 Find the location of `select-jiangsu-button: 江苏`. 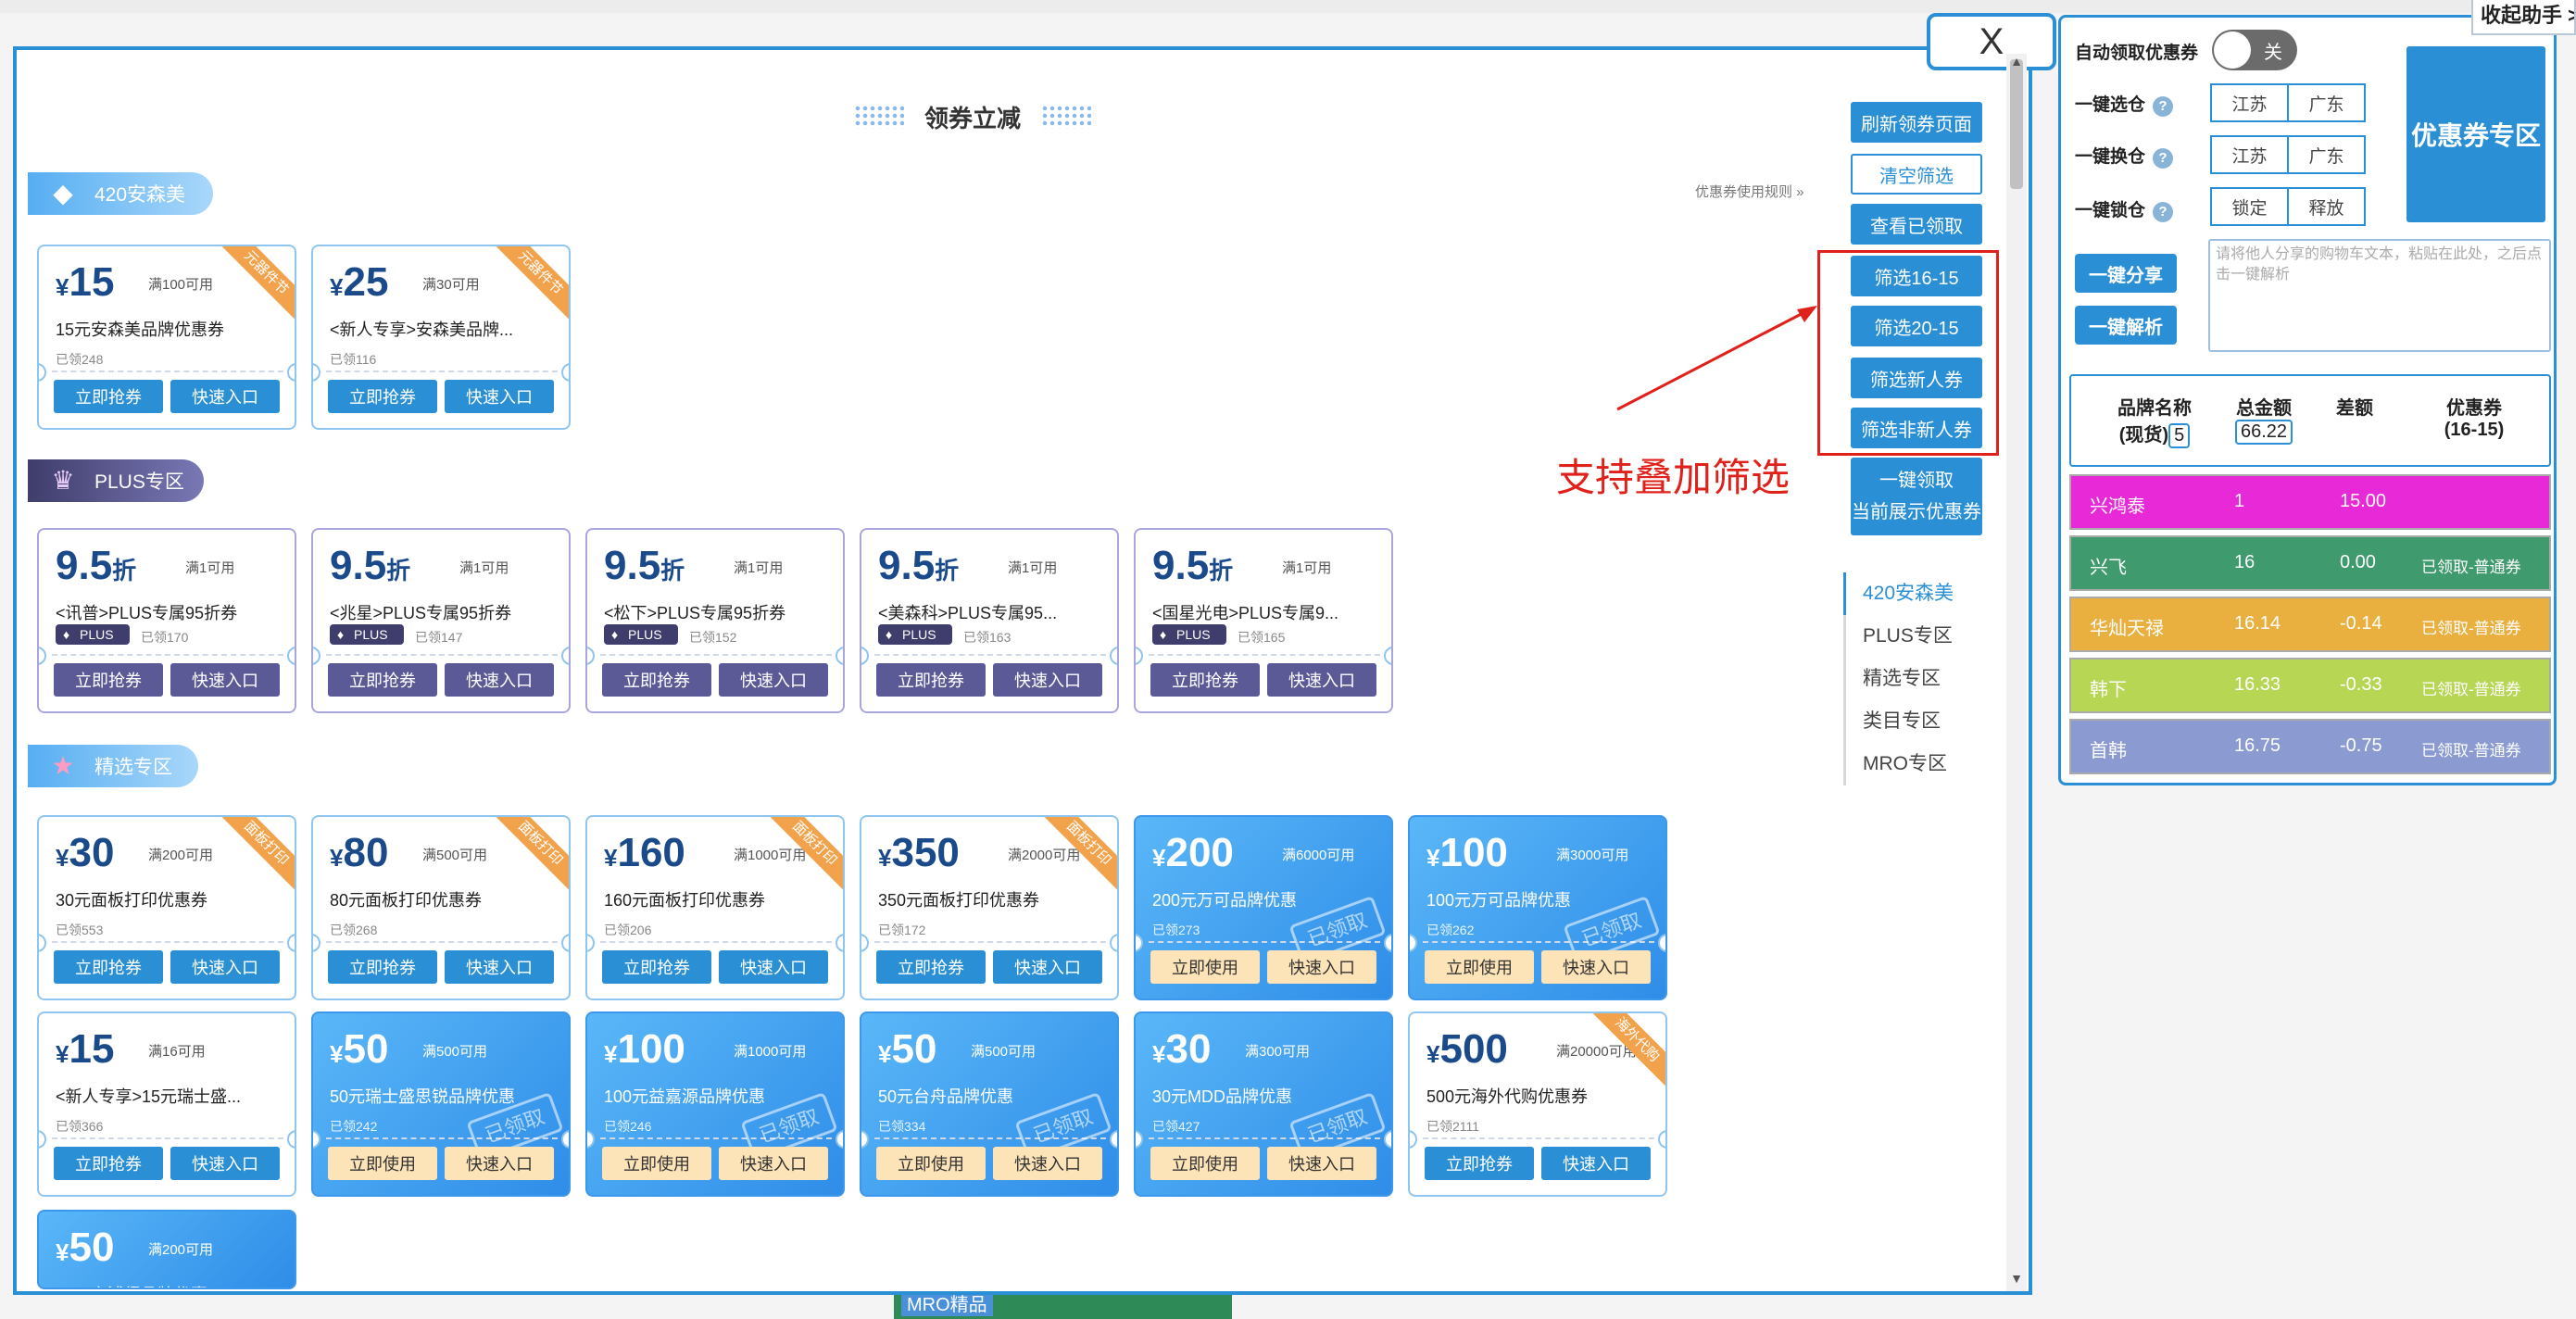

select-jiangsu-button: 江苏 is located at coordinates (2249, 102).